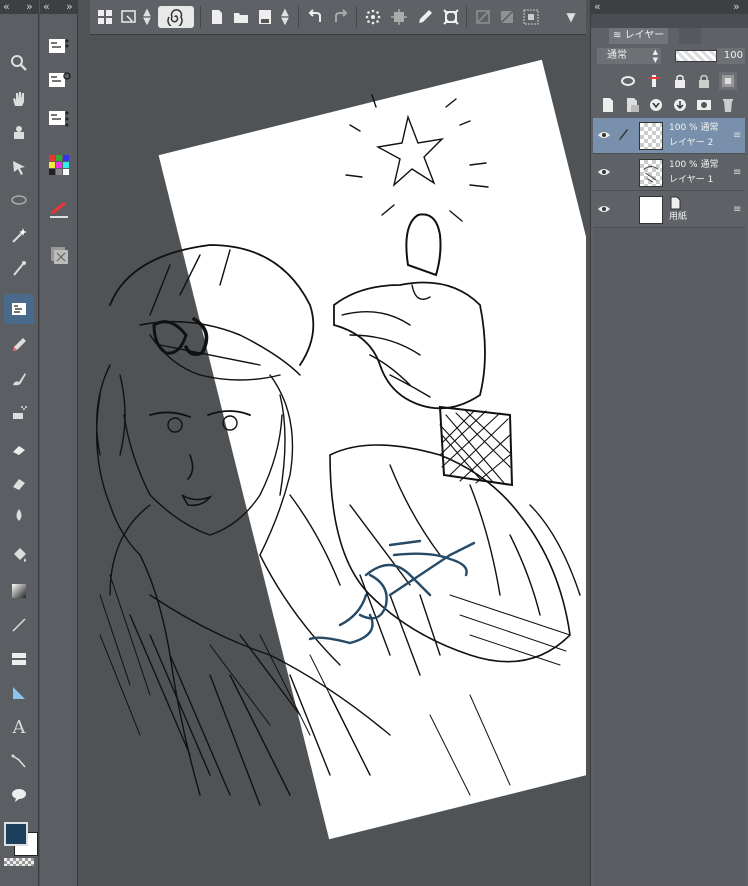 The image size is (748, 886). What do you see at coordinates (617, 55) in the screenshot?
I see `blend-mode-value: 通常` at bounding box center [617, 55].